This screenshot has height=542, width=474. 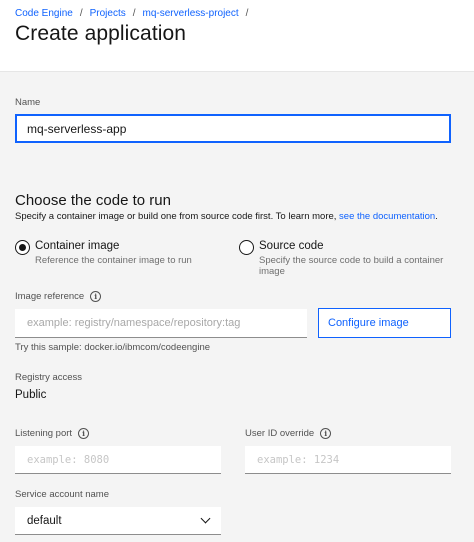 I want to click on radio-container-image-title: Container image, so click(x=77, y=246).